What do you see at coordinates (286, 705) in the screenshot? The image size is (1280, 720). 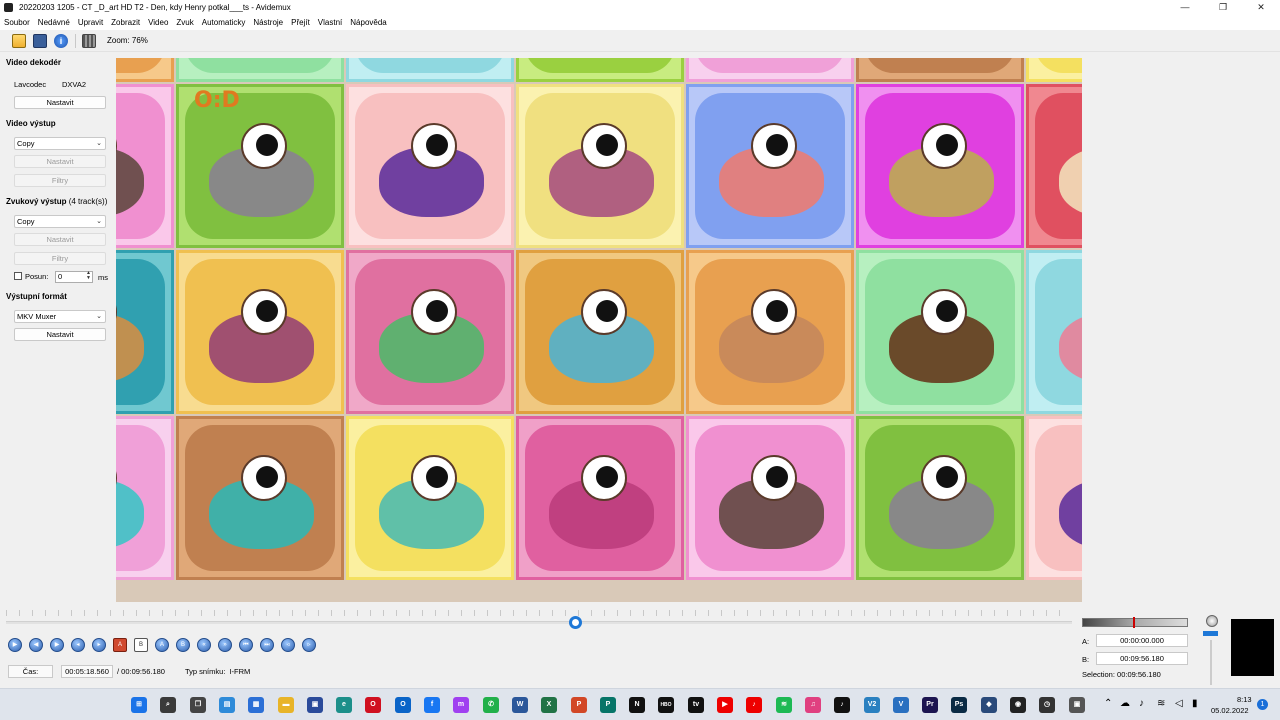 I see `explorer-icon: ▬` at bounding box center [286, 705].